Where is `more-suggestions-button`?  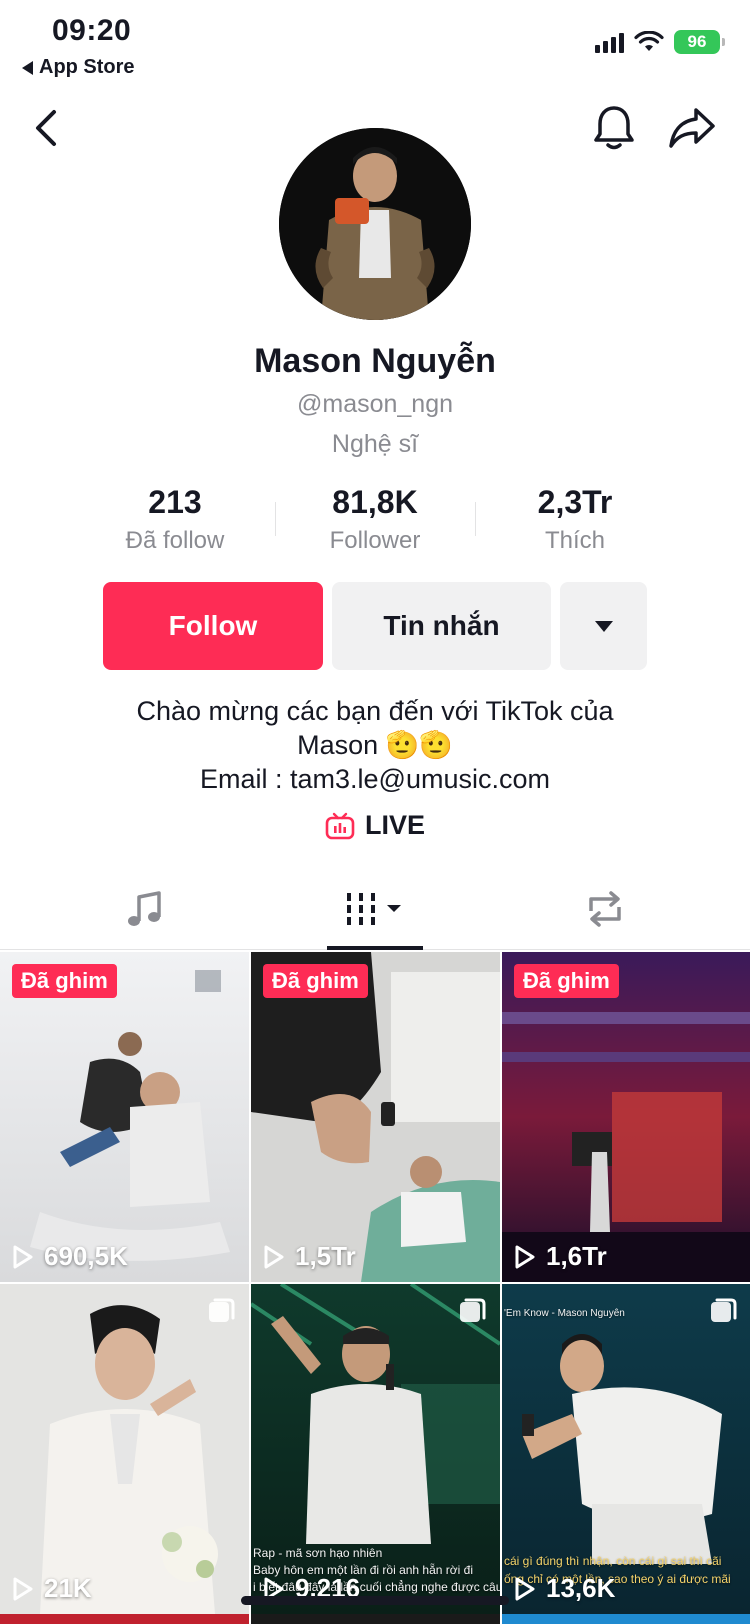 more-suggestions-button is located at coordinates (603, 626).